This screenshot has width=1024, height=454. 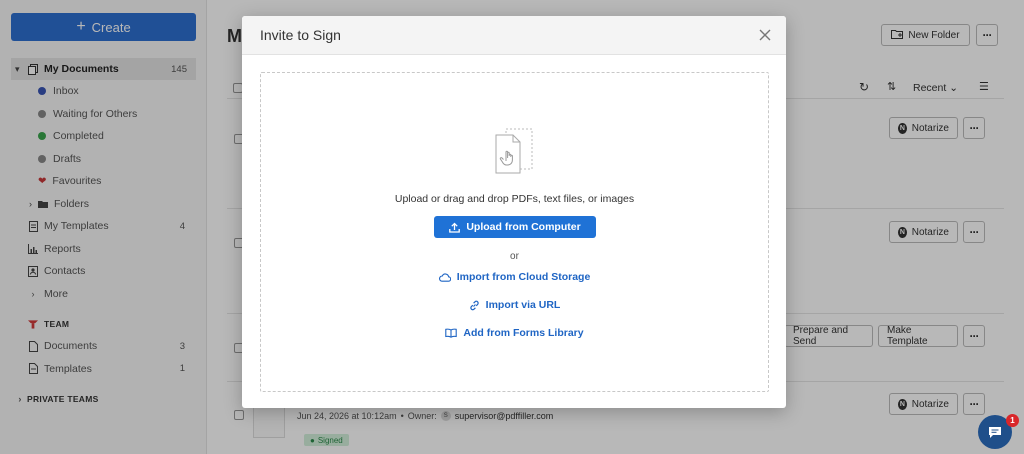 What do you see at coordinates (300, 35) in the screenshot?
I see `modal-title: Invite to Sign` at bounding box center [300, 35].